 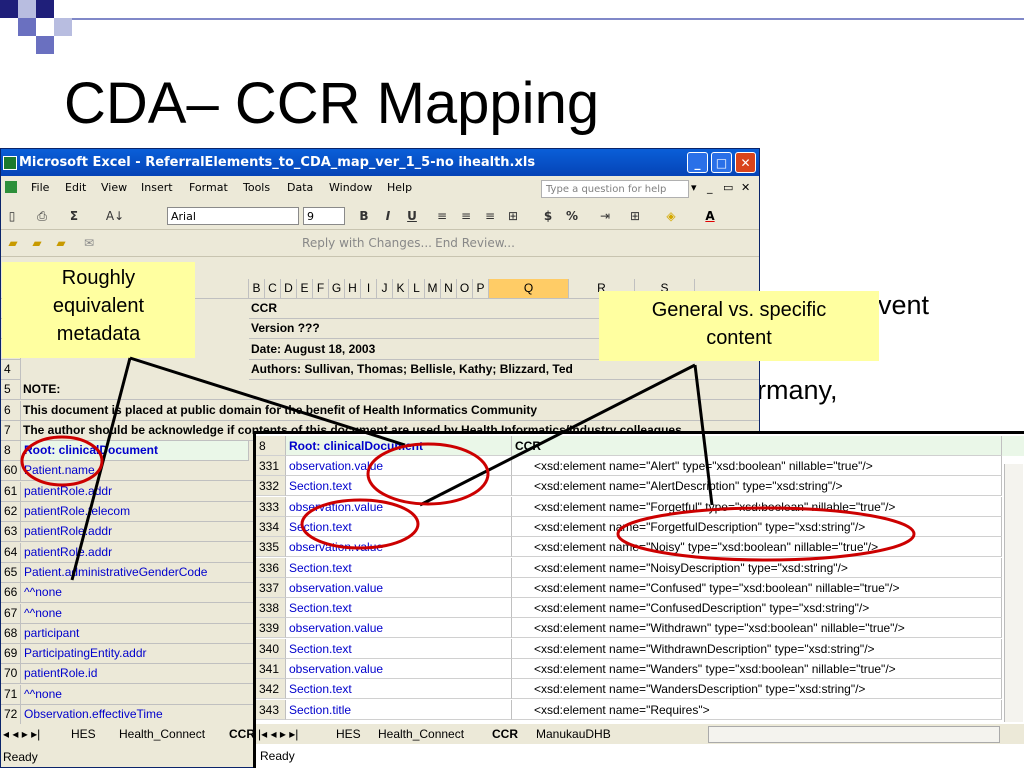 I want to click on menu-data: Data, so click(x=300, y=188).